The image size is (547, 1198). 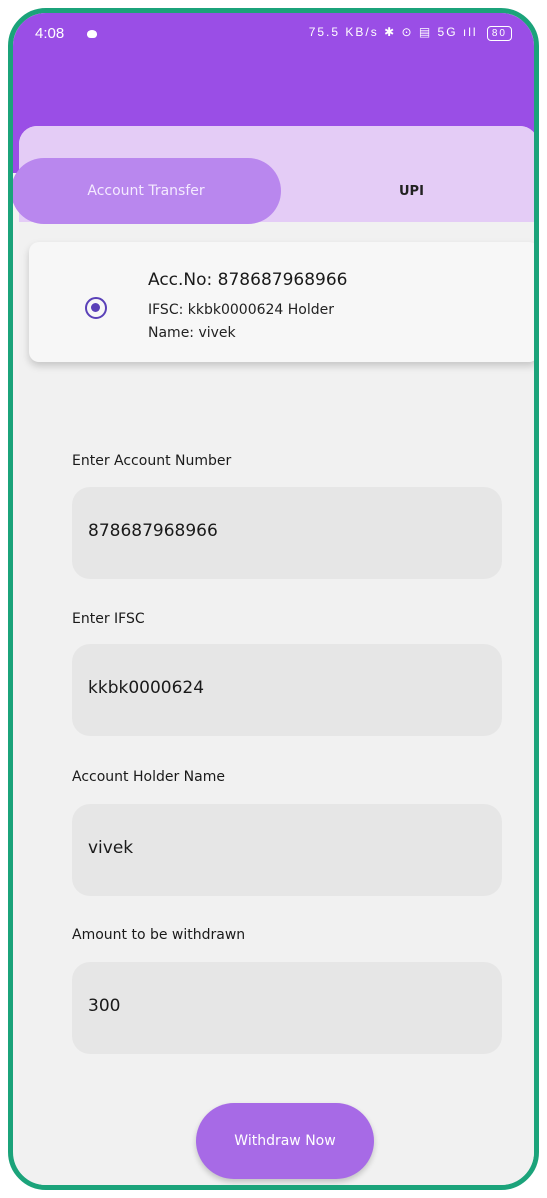 What do you see at coordinates (146, 688) in the screenshot?
I see `ifsc-value: kkbk0000624` at bounding box center [146, 688].